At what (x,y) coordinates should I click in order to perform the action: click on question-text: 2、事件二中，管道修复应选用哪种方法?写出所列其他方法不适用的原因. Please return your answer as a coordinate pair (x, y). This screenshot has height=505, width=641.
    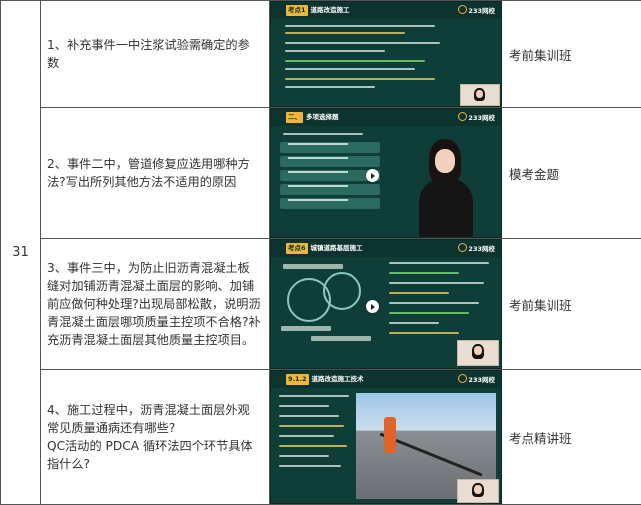
    Looking at the image, I should click on (155, 173).